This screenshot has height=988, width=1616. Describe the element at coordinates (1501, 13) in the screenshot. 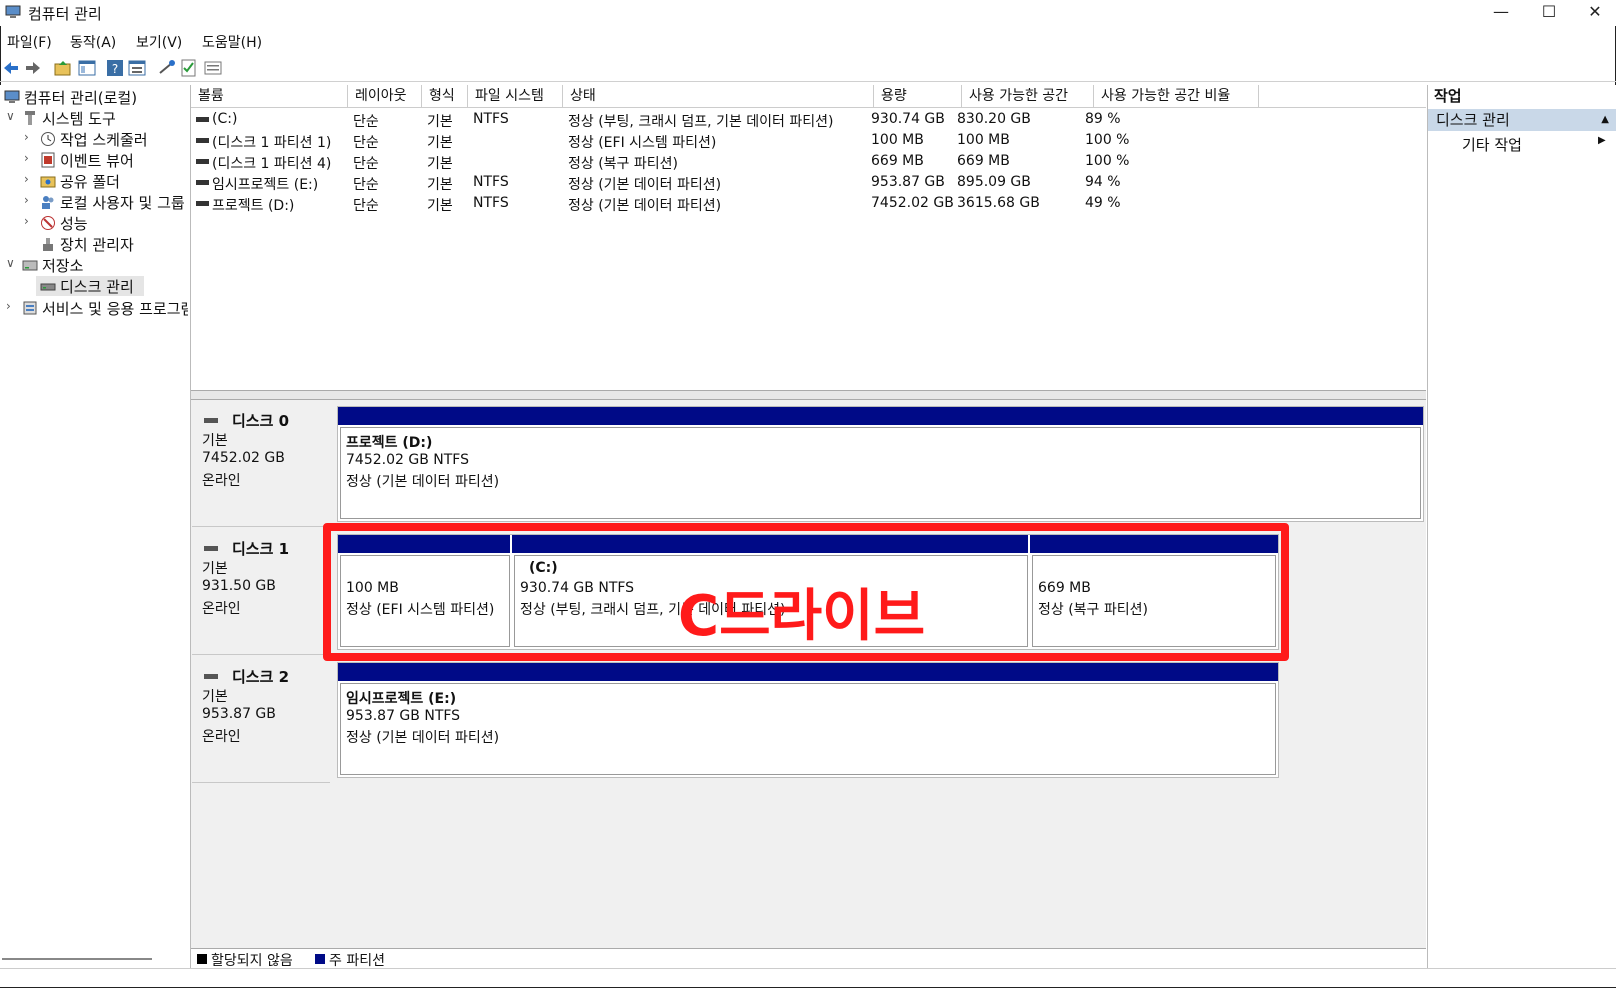

I see `minimize-button: —` at that location.